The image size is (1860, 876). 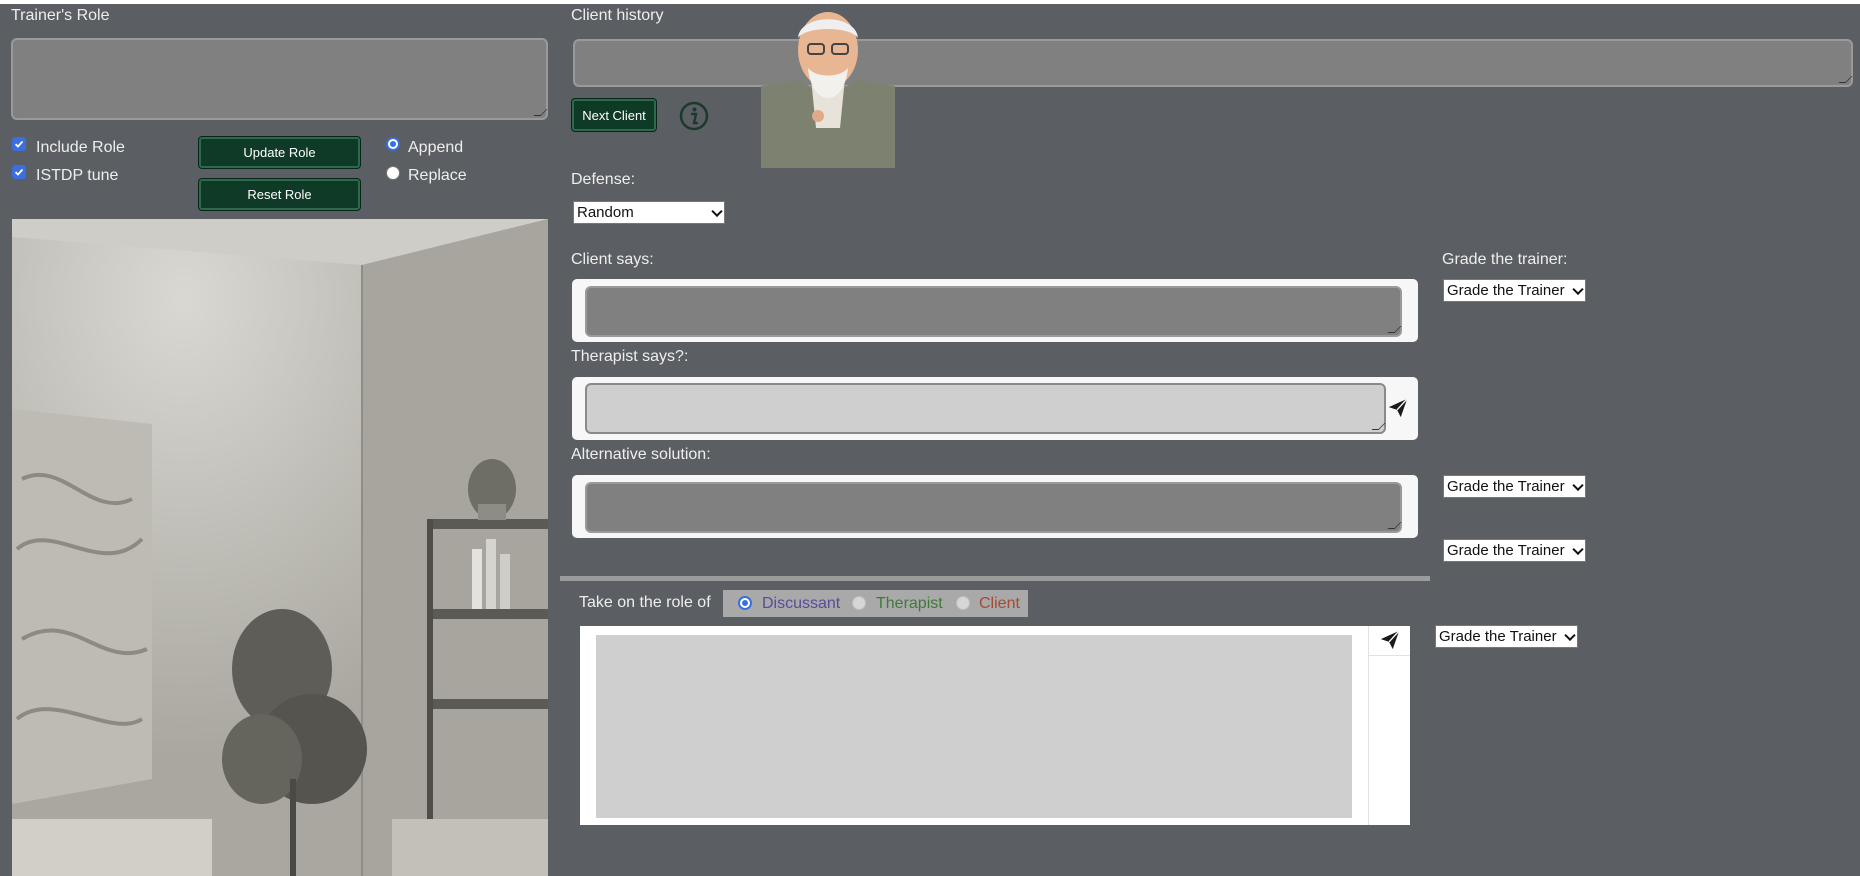 What do you see at coordinates (279, 152) in the screenshot?
I see `update-role-button: Update Role` at bounding box center [279, 152].